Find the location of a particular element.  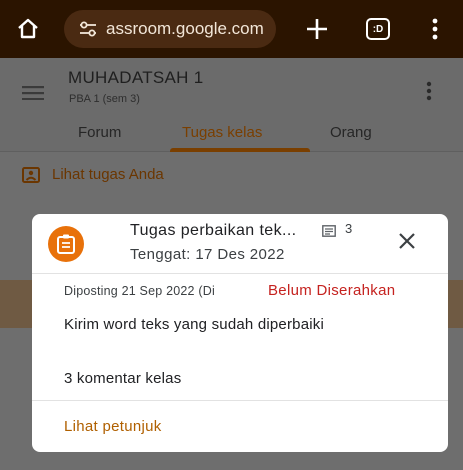

course-tabs: Forum Tugas kelas Orang is located at coordinates (231, 136).